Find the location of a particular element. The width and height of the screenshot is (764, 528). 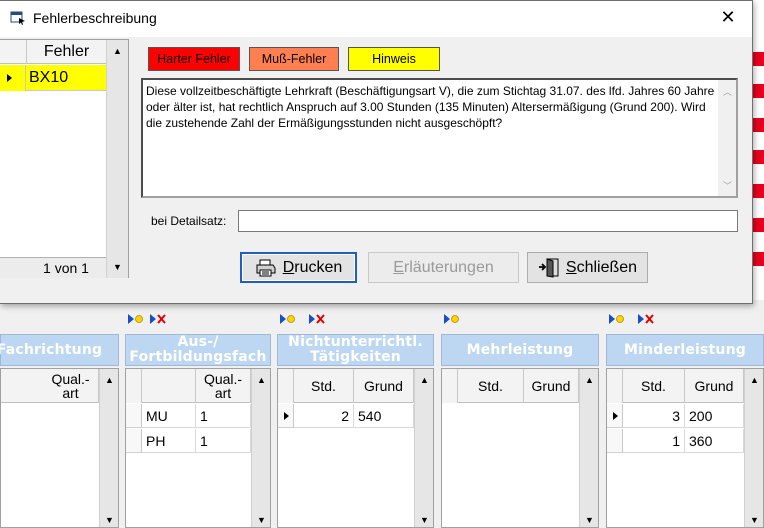

table-row: 2 540 is located at coordinates (346, 416).